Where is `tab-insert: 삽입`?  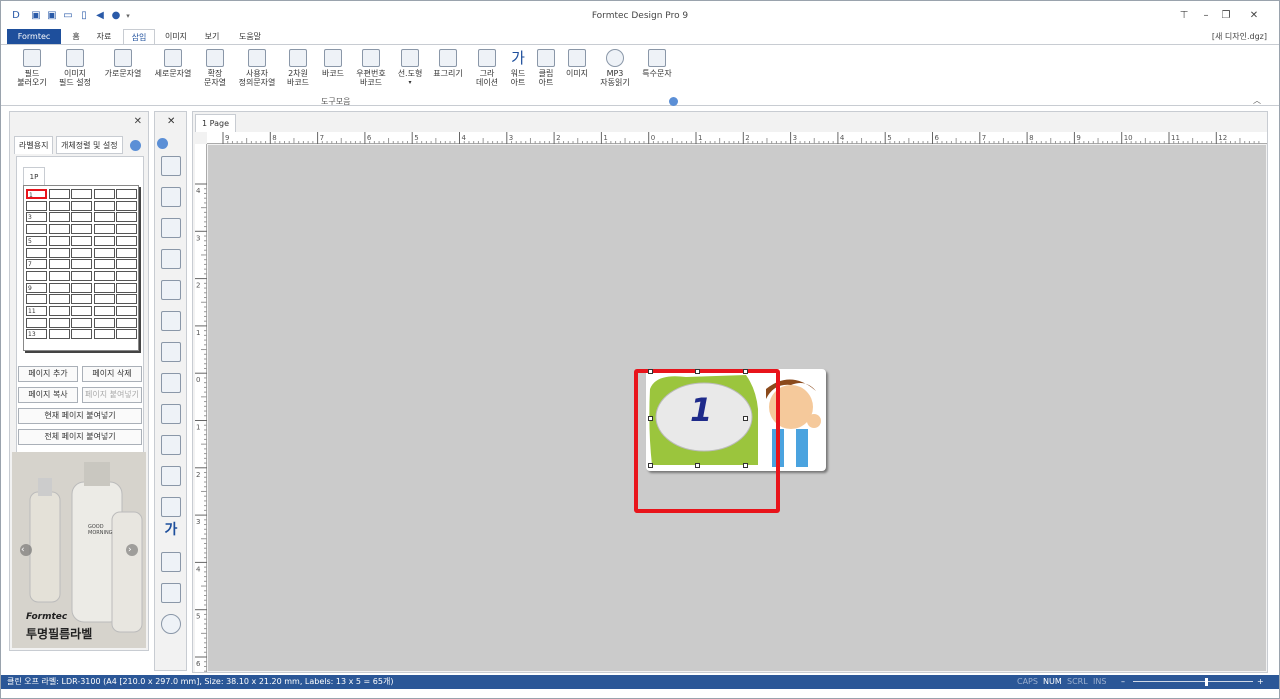
tab-insert: 삽입 is located at coordinates (139, 36).